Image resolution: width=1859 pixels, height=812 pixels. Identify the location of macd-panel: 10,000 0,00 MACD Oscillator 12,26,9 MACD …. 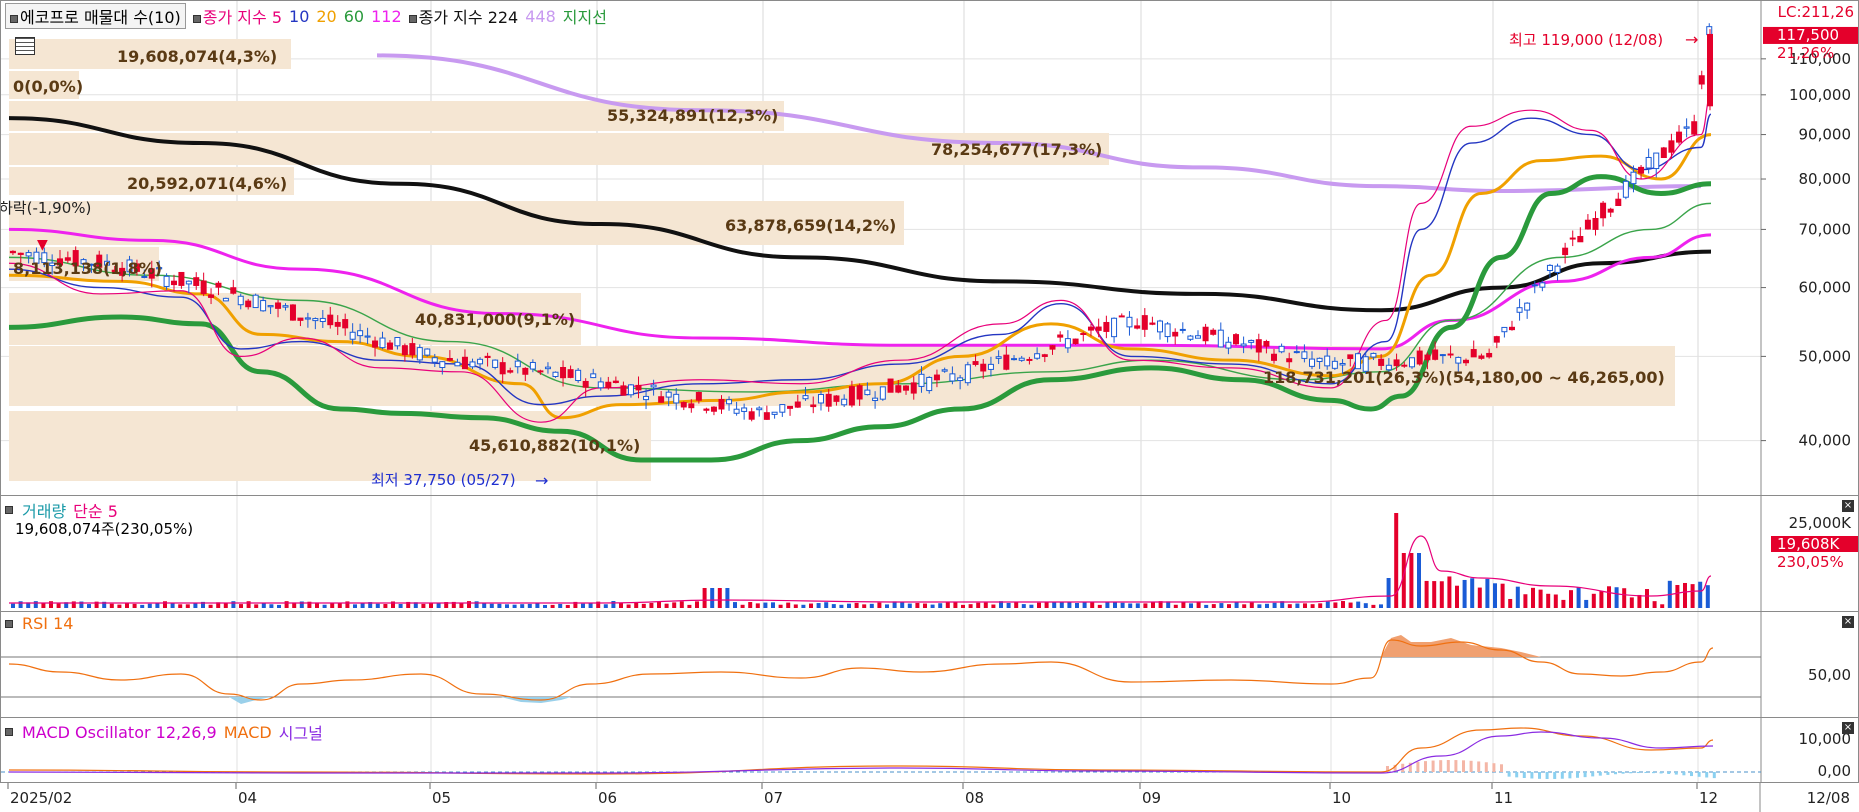
(929, 750).